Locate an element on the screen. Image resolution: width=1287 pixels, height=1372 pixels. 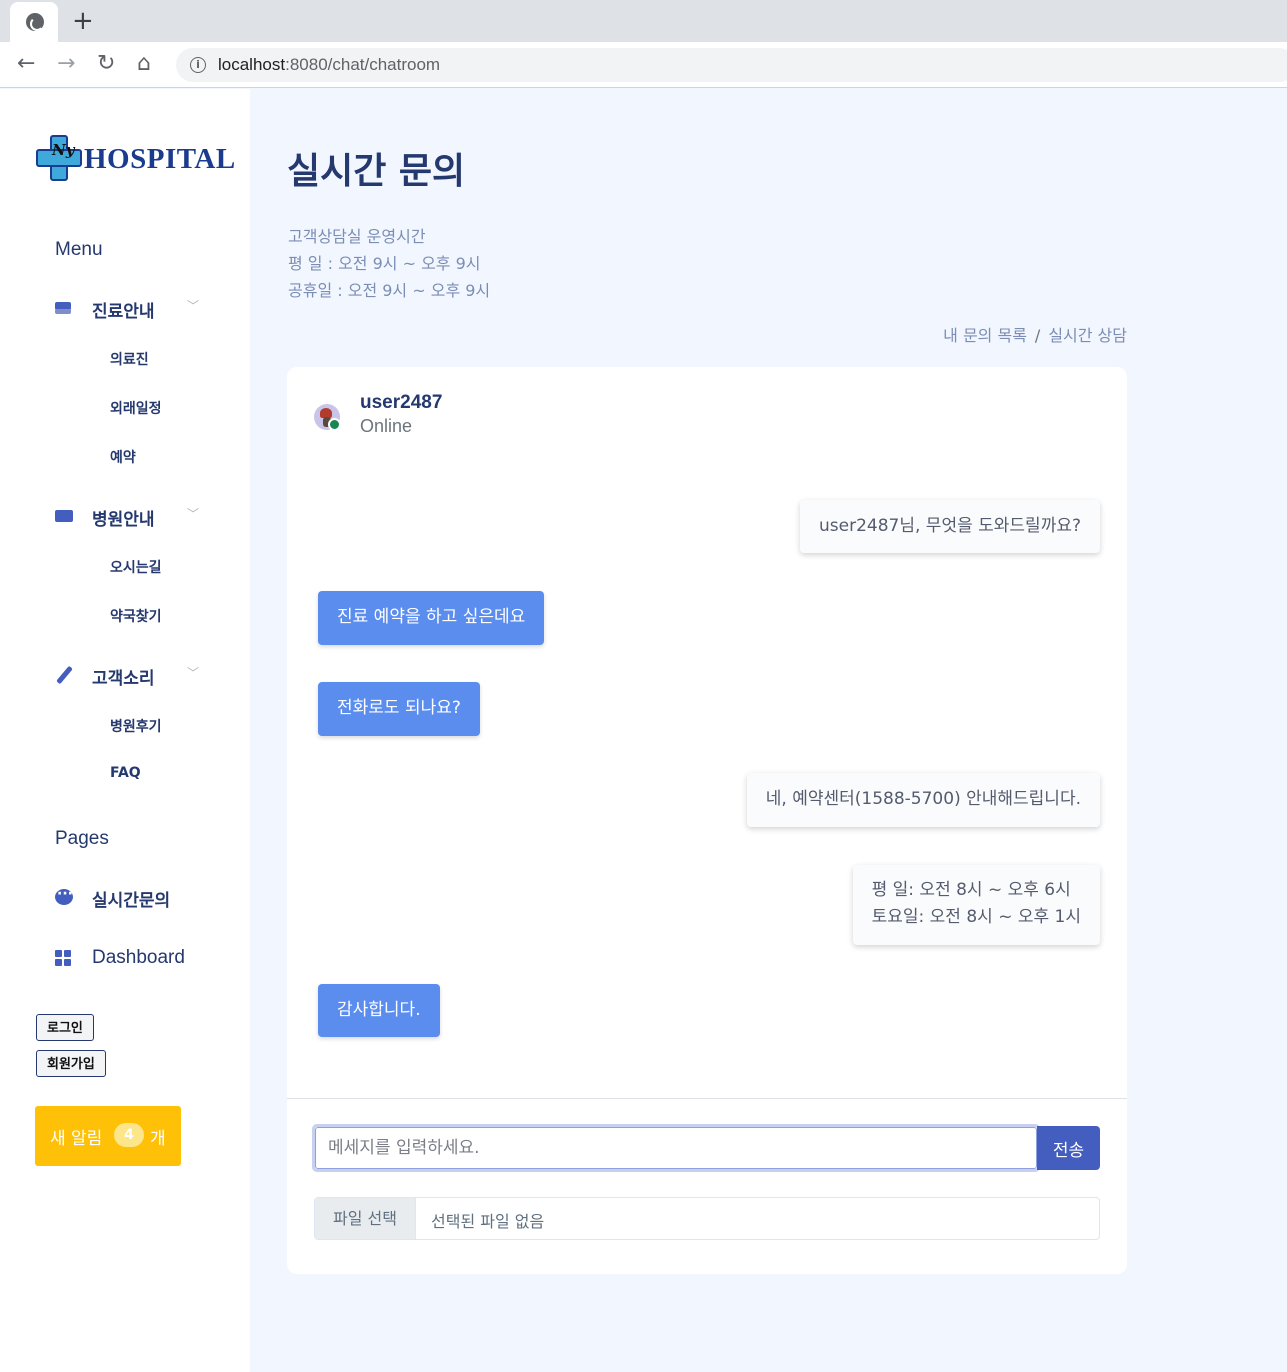
sidebar-item-medical-guide: 진료안내 ﹀ is located at coordinates (135, 308).